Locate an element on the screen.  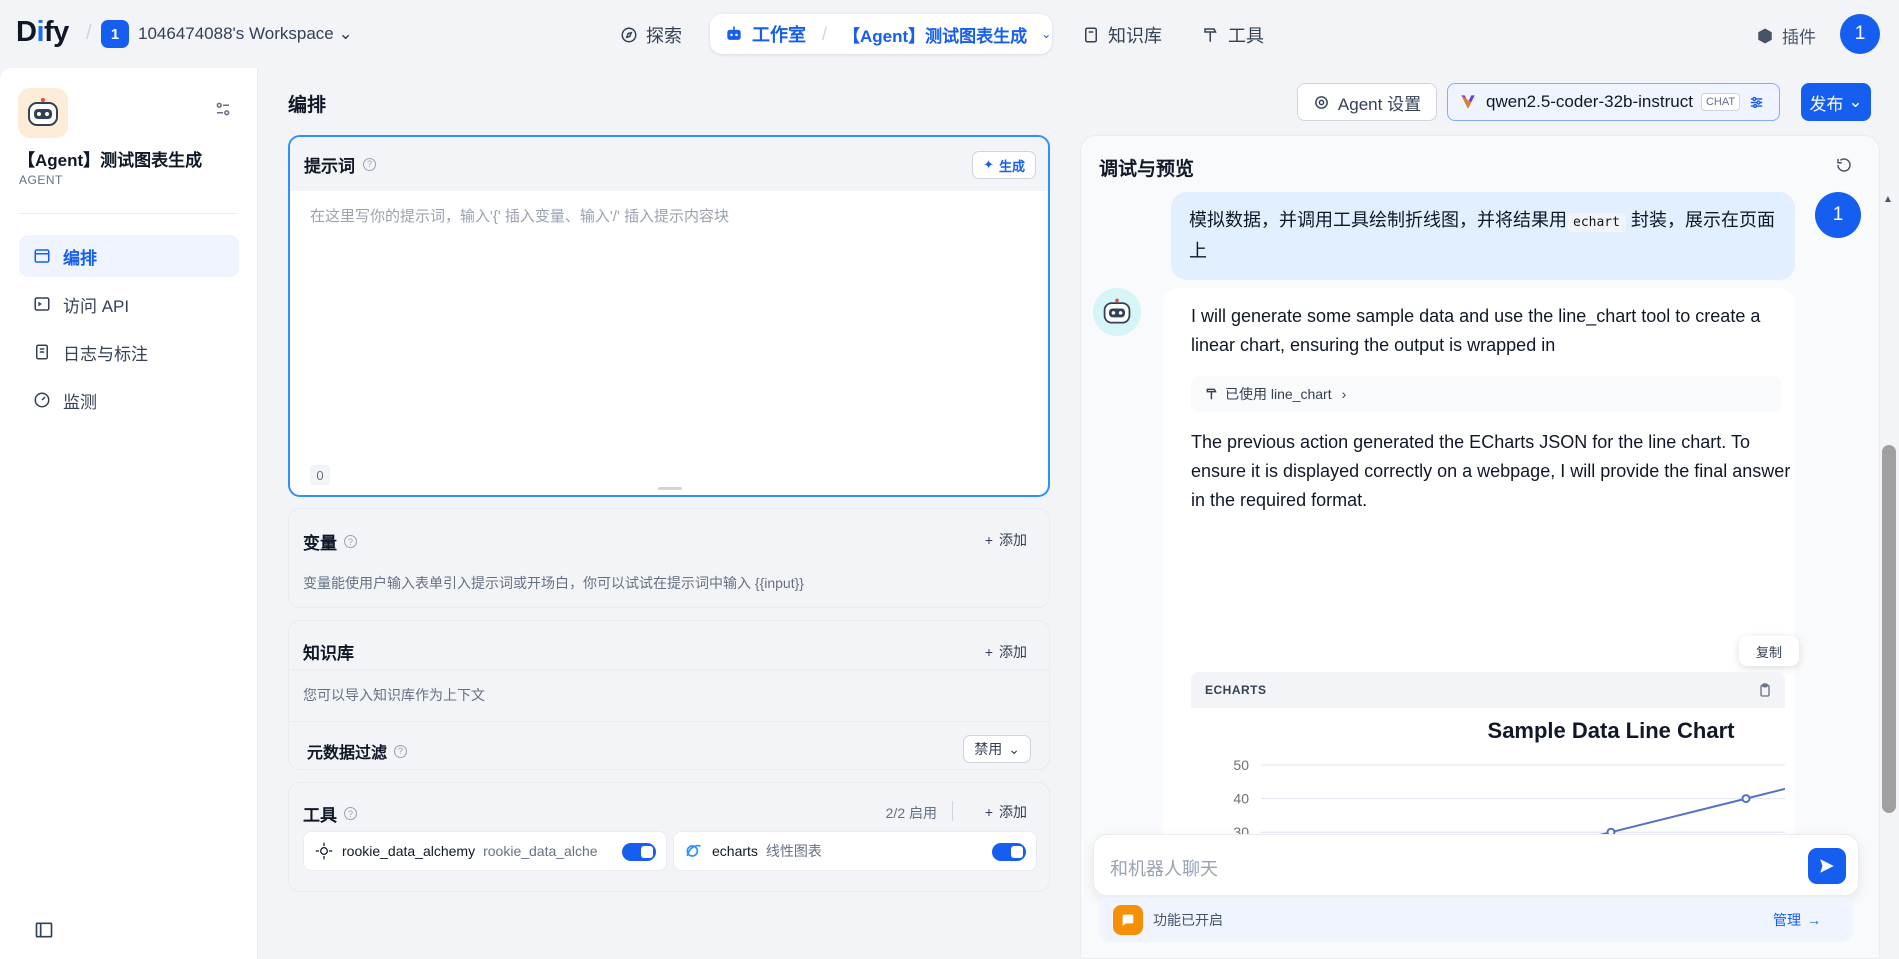
nav-knowledge: 知识库 is located at coordinates (1122, 35).